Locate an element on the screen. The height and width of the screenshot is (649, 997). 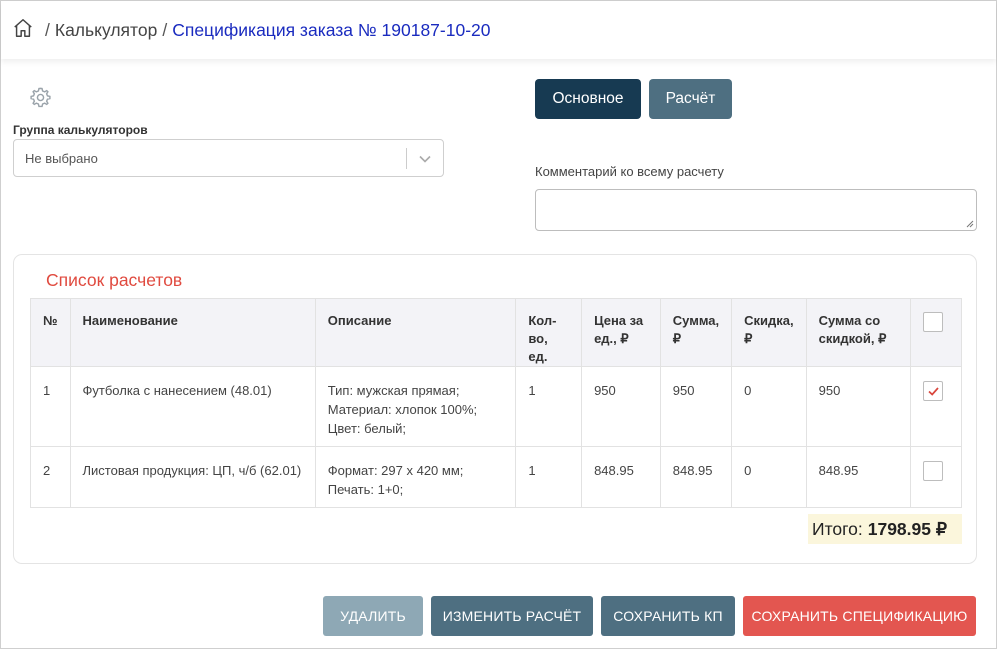
col-header-sum-discount: Сумма со скидкой, ₽ is located at coordinates (858, 332).